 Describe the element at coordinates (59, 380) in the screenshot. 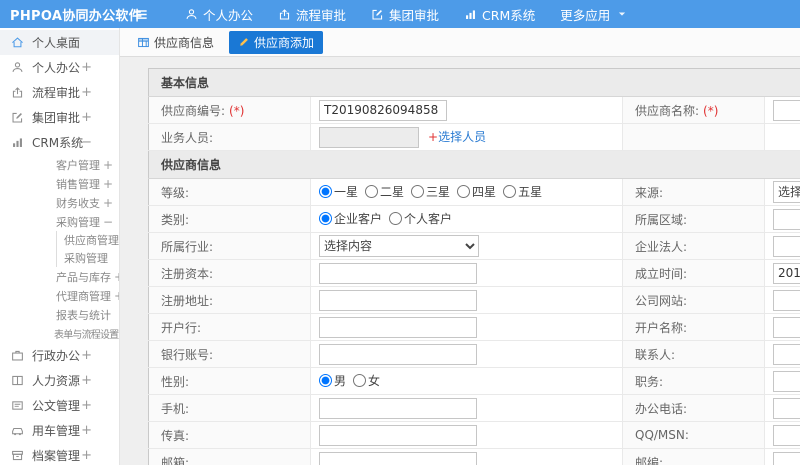

I see `sidebar-item-human-resources: 人力资源 +` at that location.